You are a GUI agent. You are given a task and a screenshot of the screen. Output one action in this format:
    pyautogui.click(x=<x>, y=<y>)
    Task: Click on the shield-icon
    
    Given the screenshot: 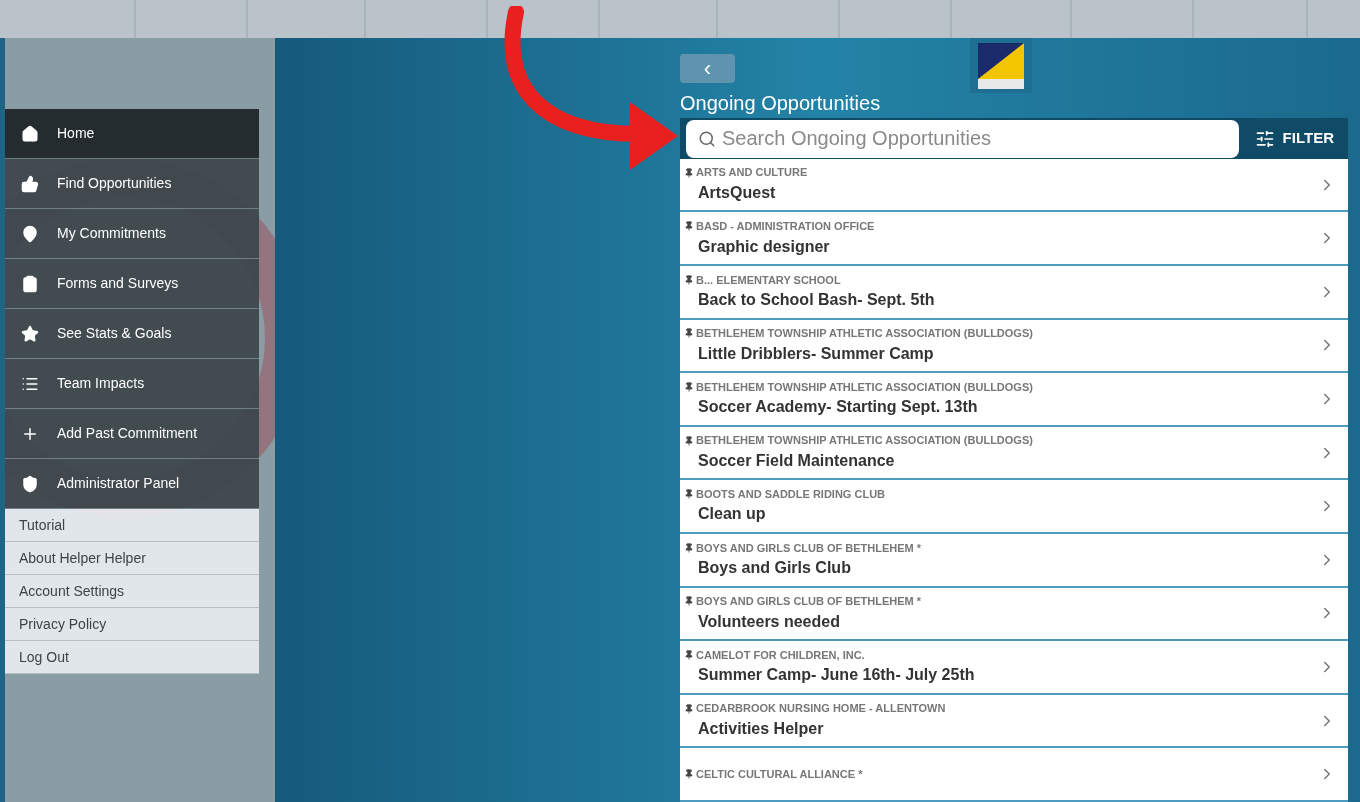 What is the action you would take?
    pyautogui.click(x=30, y=483)
    